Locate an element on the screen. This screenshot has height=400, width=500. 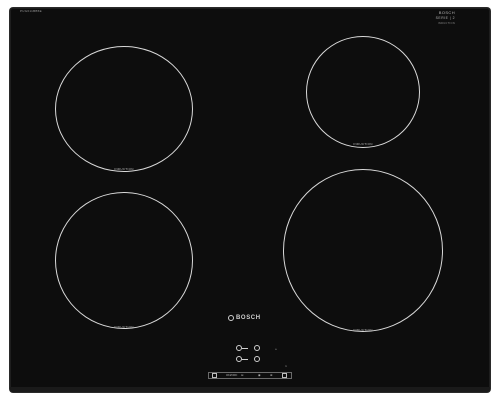
series-badge: SERIE | 2 is located at coordinates (445, 18).